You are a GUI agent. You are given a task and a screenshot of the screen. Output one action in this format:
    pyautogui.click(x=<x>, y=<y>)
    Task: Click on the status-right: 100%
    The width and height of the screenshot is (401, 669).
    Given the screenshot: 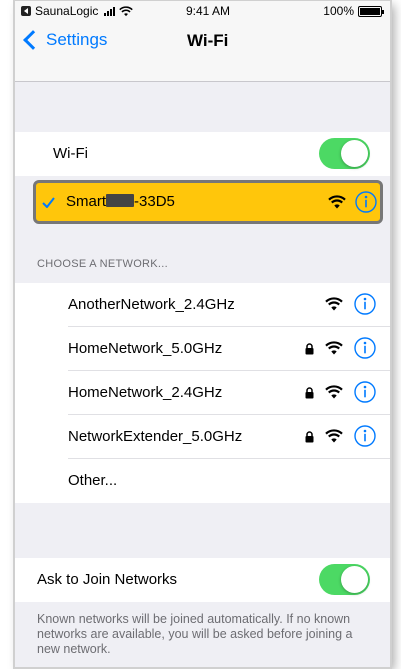 What is the action you would take?
    pyautogui.click(x=353, y=11)
    